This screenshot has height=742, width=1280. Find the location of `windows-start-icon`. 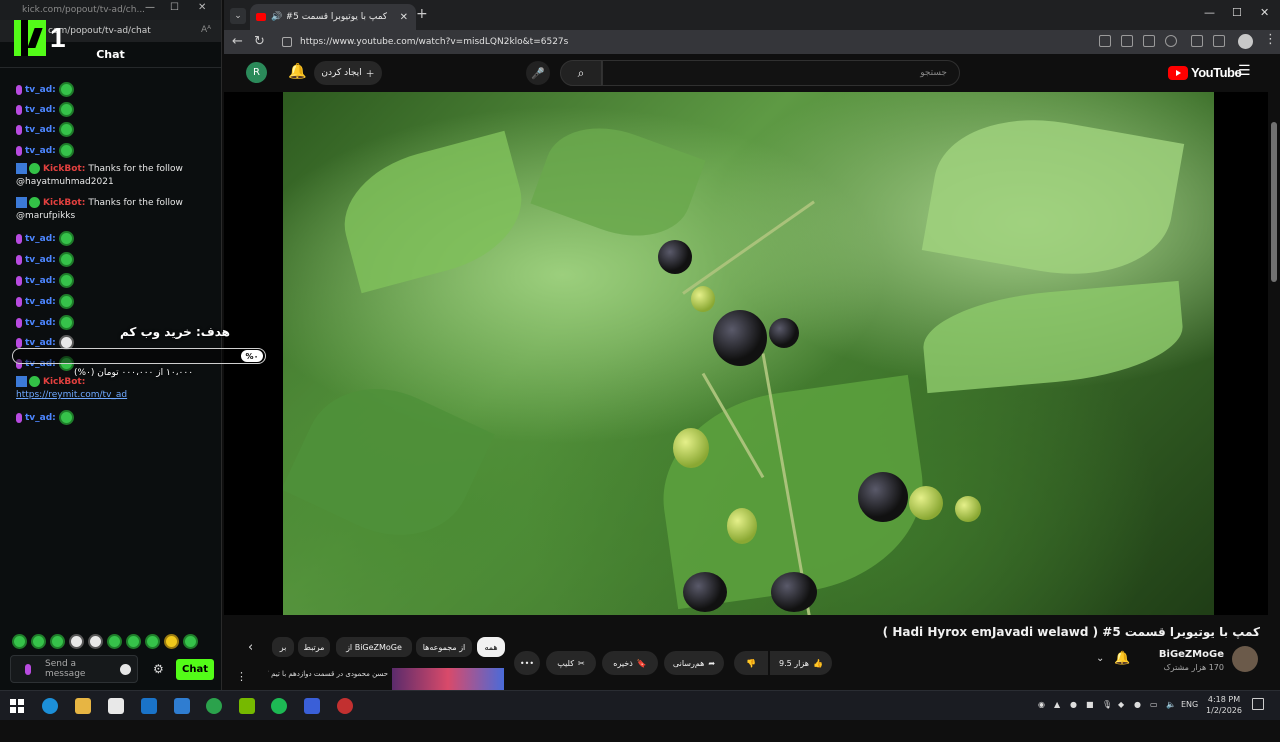

windows-start-icon is located at coordinates (17, 706).